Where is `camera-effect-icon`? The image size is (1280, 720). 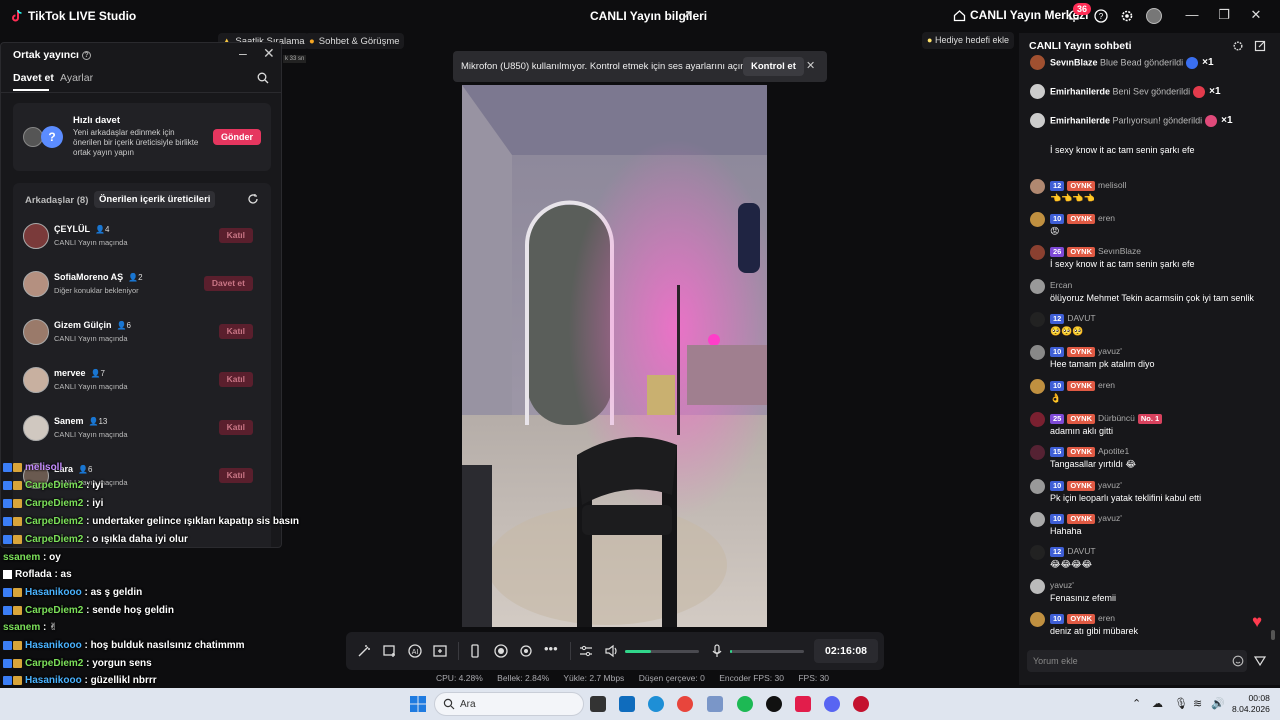
camera-effect-icon is located at coordinates (526, 651).